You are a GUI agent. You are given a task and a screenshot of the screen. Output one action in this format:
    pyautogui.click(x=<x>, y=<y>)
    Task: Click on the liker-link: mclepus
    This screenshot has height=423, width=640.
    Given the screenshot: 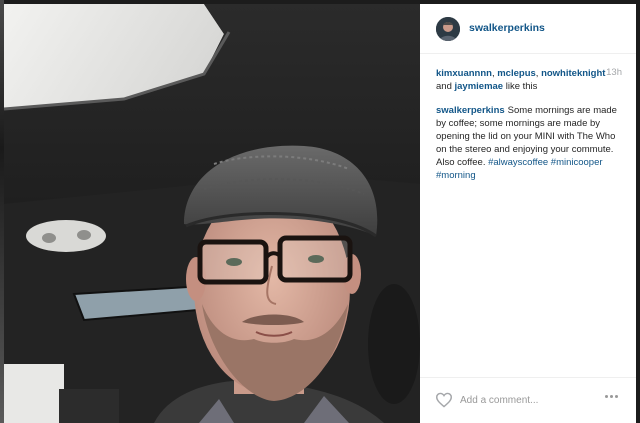 What is the action you would take?
    pyautogui.click(x=516, y=73)
    